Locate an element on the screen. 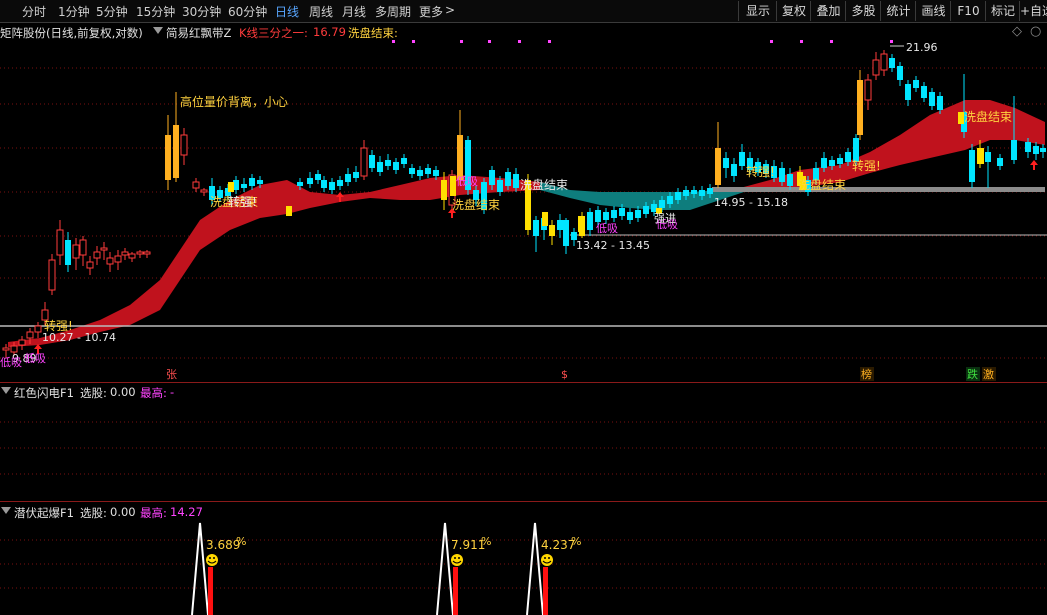  spike-bar is located at coordinates (455, 591).